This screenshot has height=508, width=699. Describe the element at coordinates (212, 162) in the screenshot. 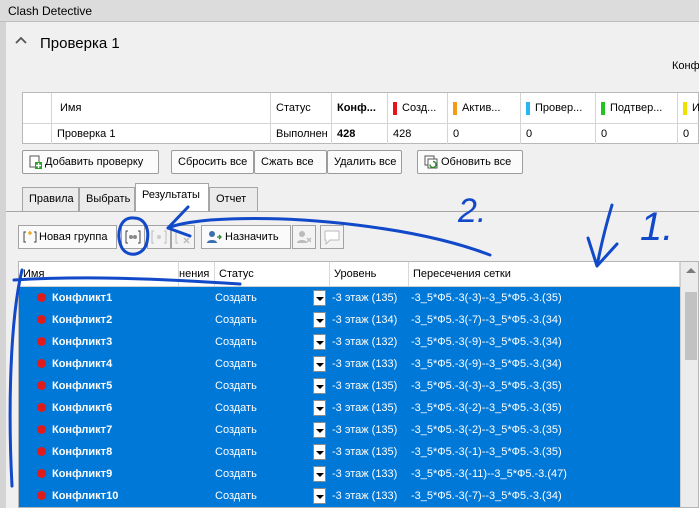

I see `reset-all-button: Сбросить все` at that location.